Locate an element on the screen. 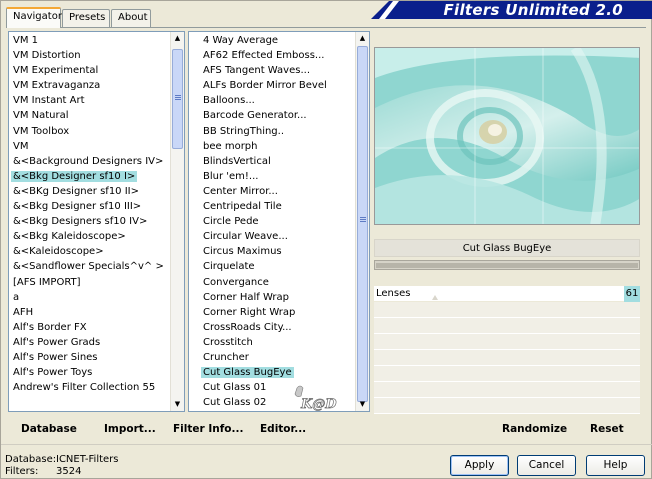 This screenshot has width=652, height=479. parameter-row-lenses: Lenses 61 is located at coordinates (507, 294).